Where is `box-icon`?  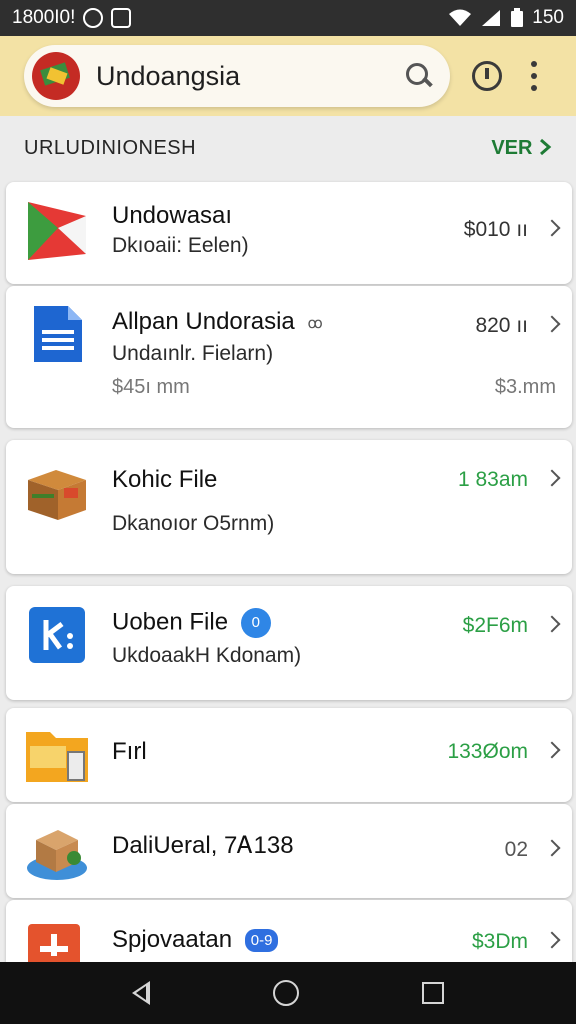
box-icon is located at coordinates (57, 495).